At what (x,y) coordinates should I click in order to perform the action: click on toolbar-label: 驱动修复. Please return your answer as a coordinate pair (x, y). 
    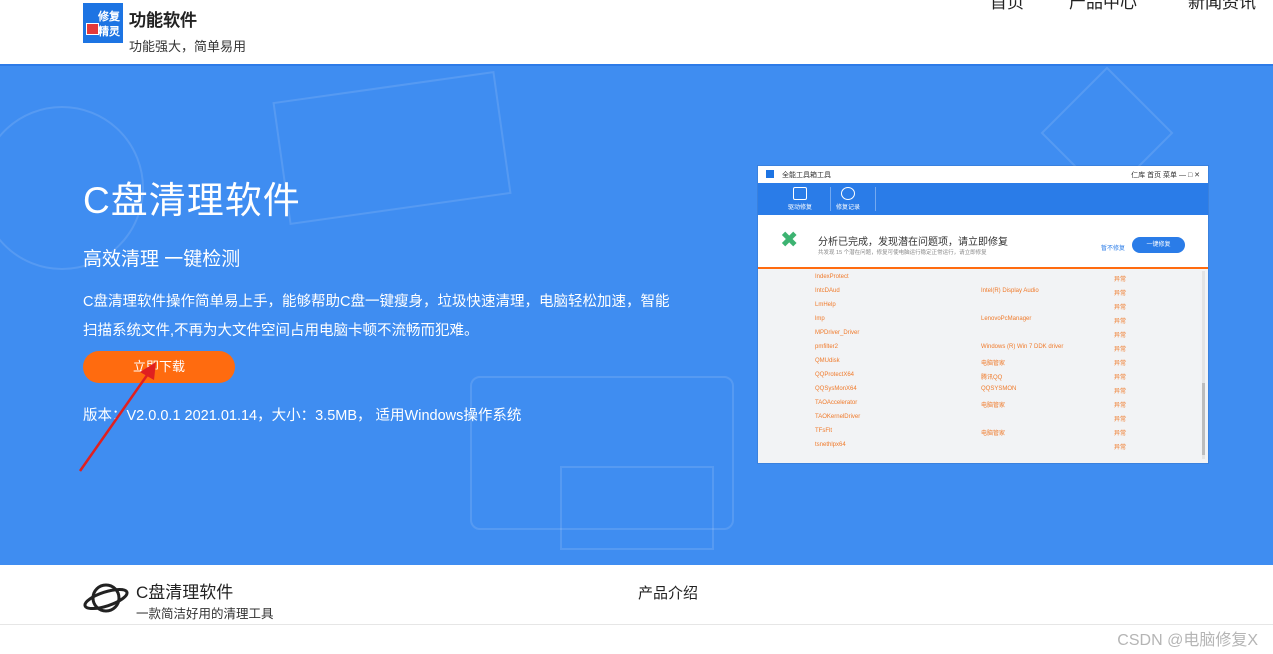
    Looking at the image, I should click on (799, 208).